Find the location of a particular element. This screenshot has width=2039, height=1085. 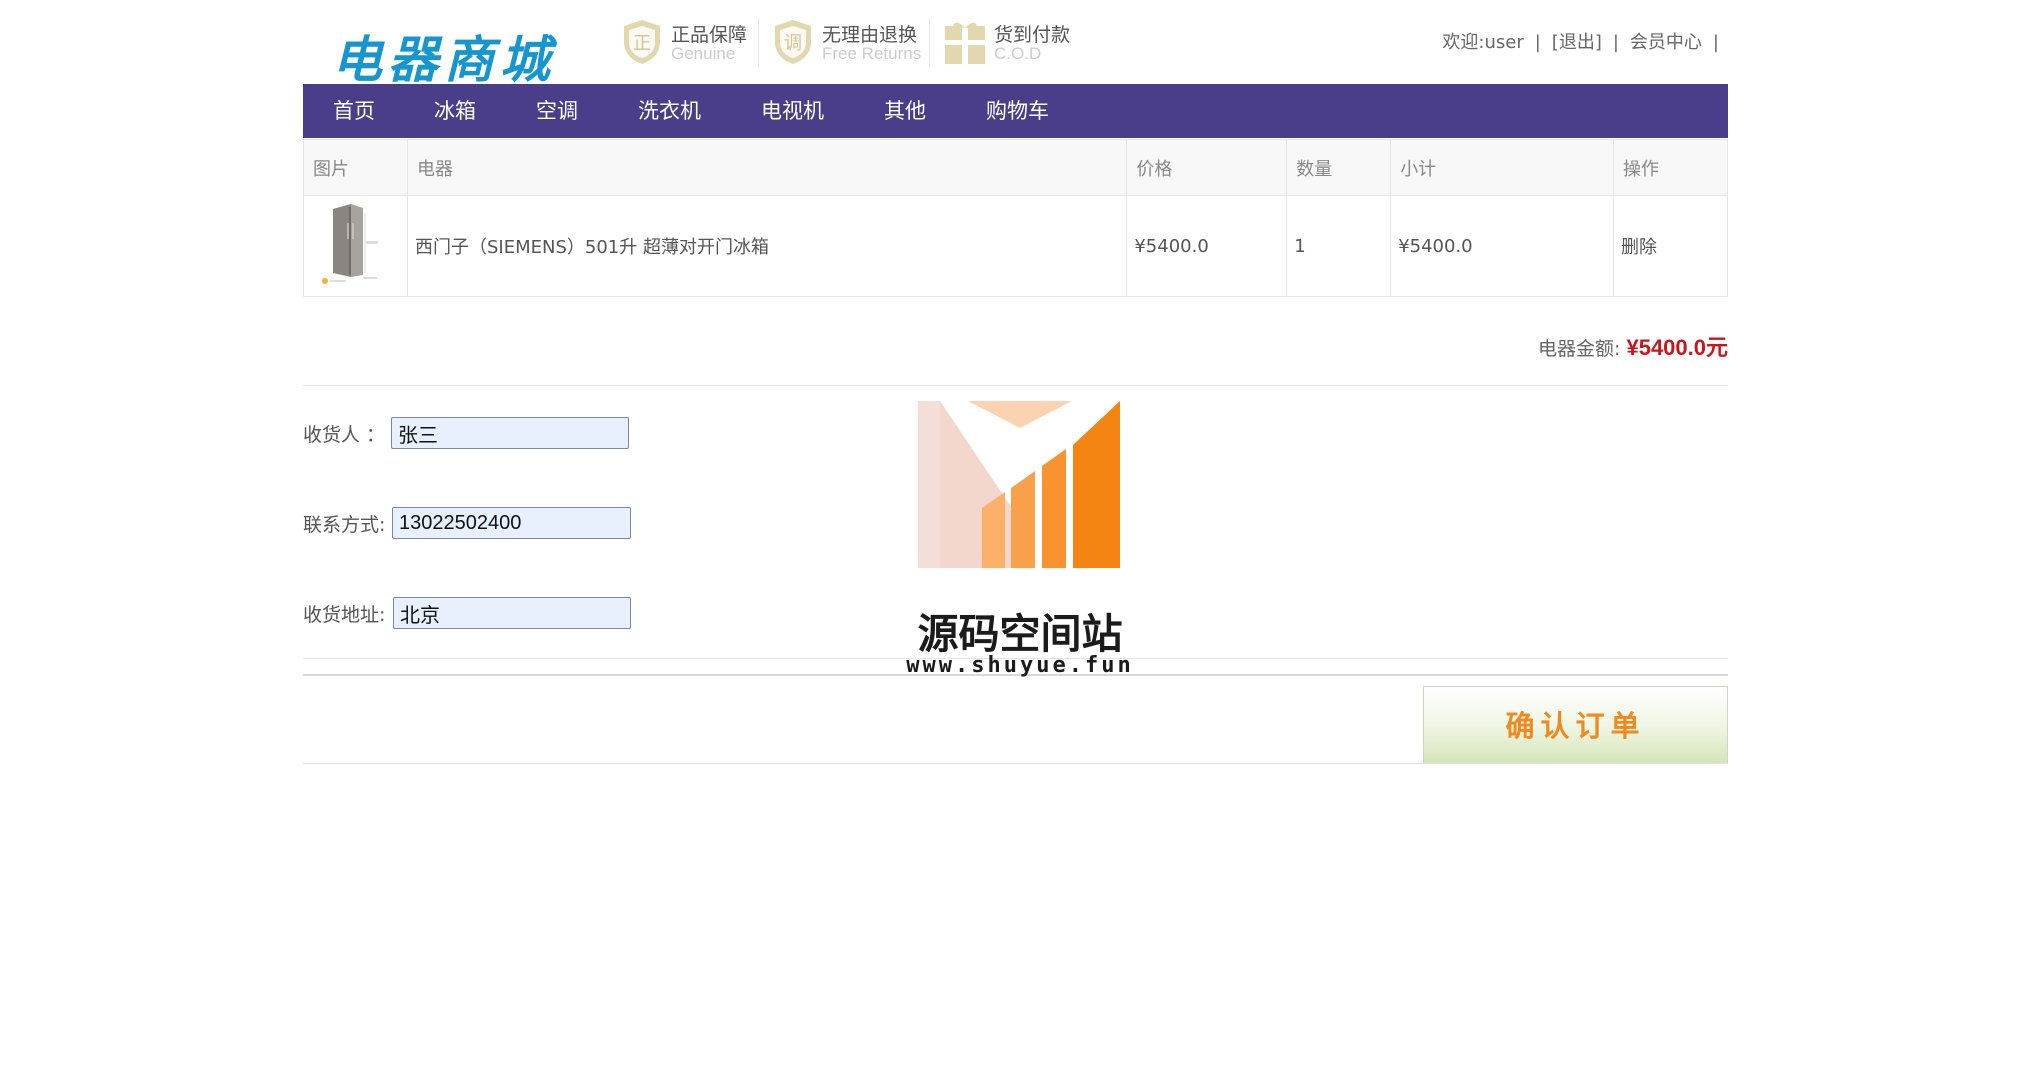

table-header-row: 图片 电器 价格 数量 小计 操作 is located at coordinates (1015, 167).